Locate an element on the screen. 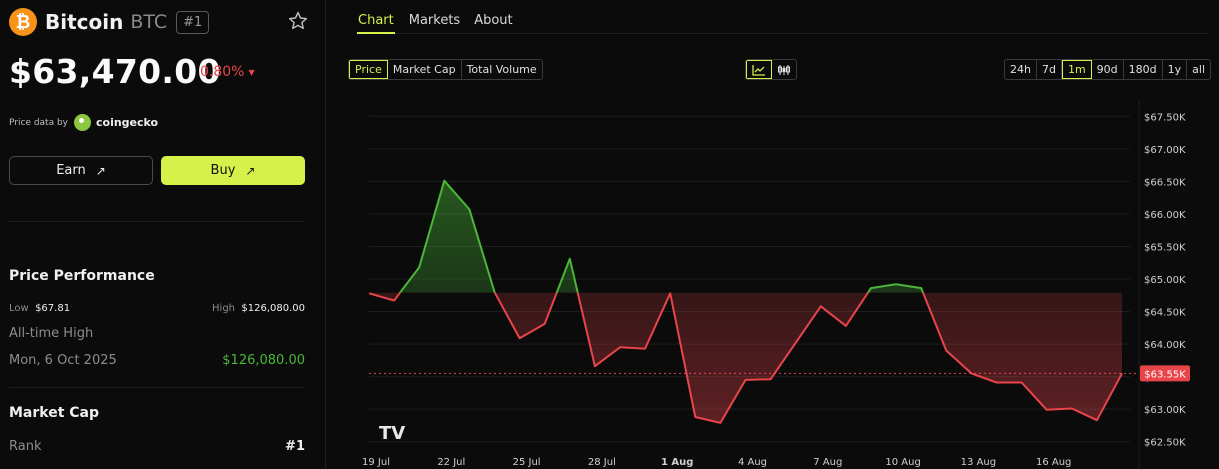  coingecko-logo-icon is located at coordinates (82, 122).